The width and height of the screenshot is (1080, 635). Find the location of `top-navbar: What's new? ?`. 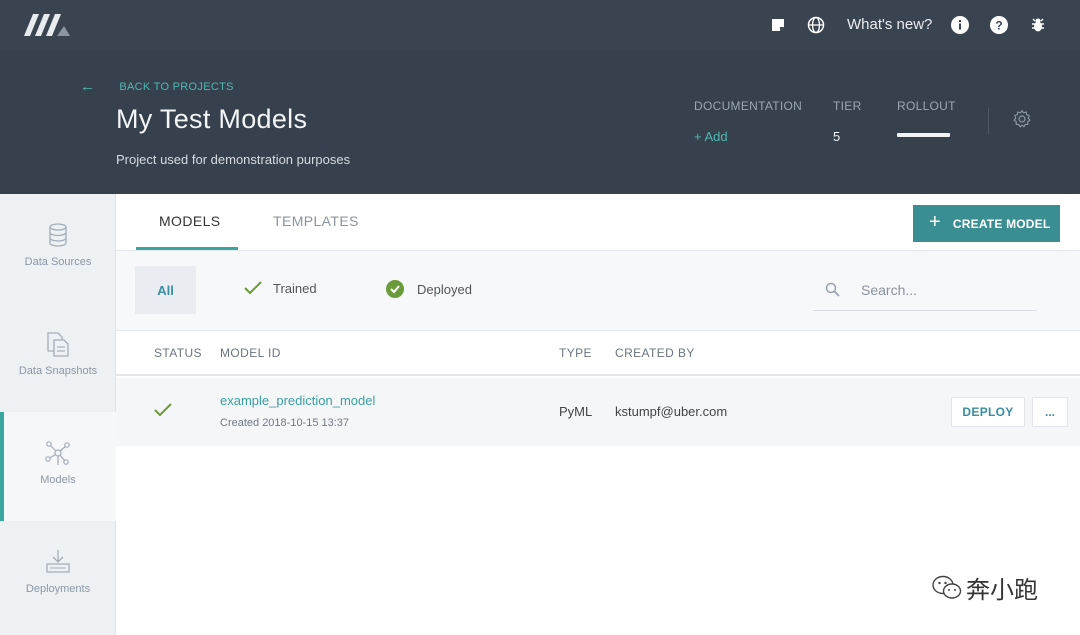

top-navbar: What's new? ? is located at coordinates (540, 25).